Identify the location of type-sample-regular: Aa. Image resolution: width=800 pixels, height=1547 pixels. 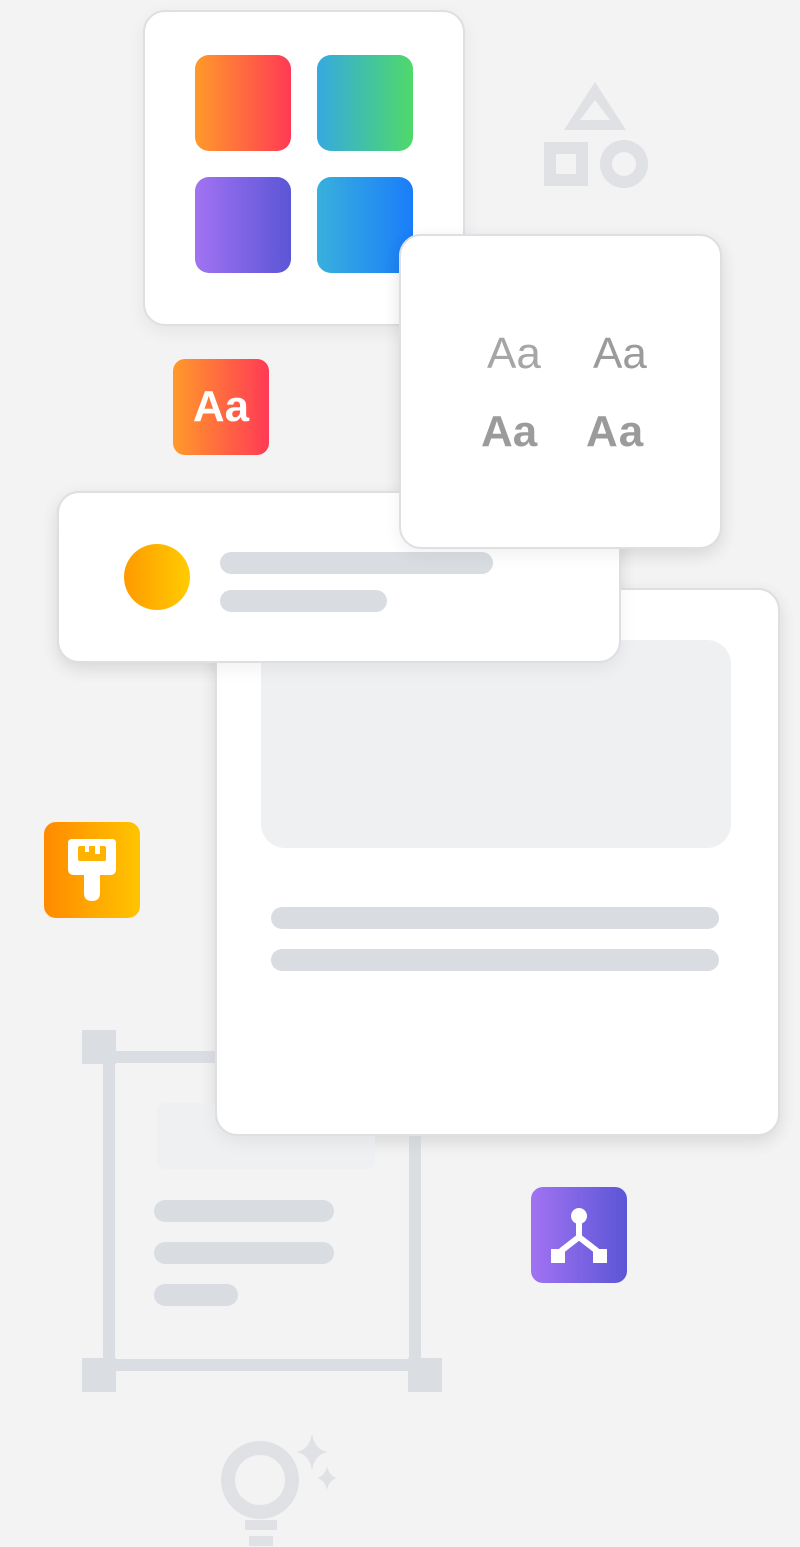
(620, 353).